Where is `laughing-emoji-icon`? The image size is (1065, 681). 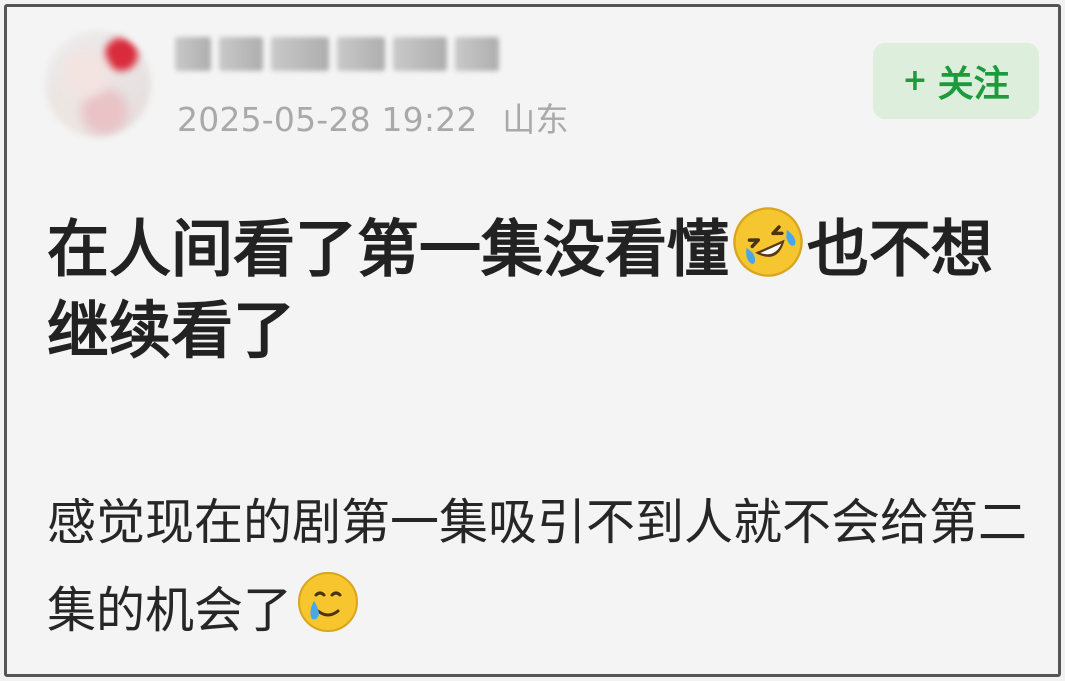
laughing-emoji-icon is located at coordinates (768, 242).